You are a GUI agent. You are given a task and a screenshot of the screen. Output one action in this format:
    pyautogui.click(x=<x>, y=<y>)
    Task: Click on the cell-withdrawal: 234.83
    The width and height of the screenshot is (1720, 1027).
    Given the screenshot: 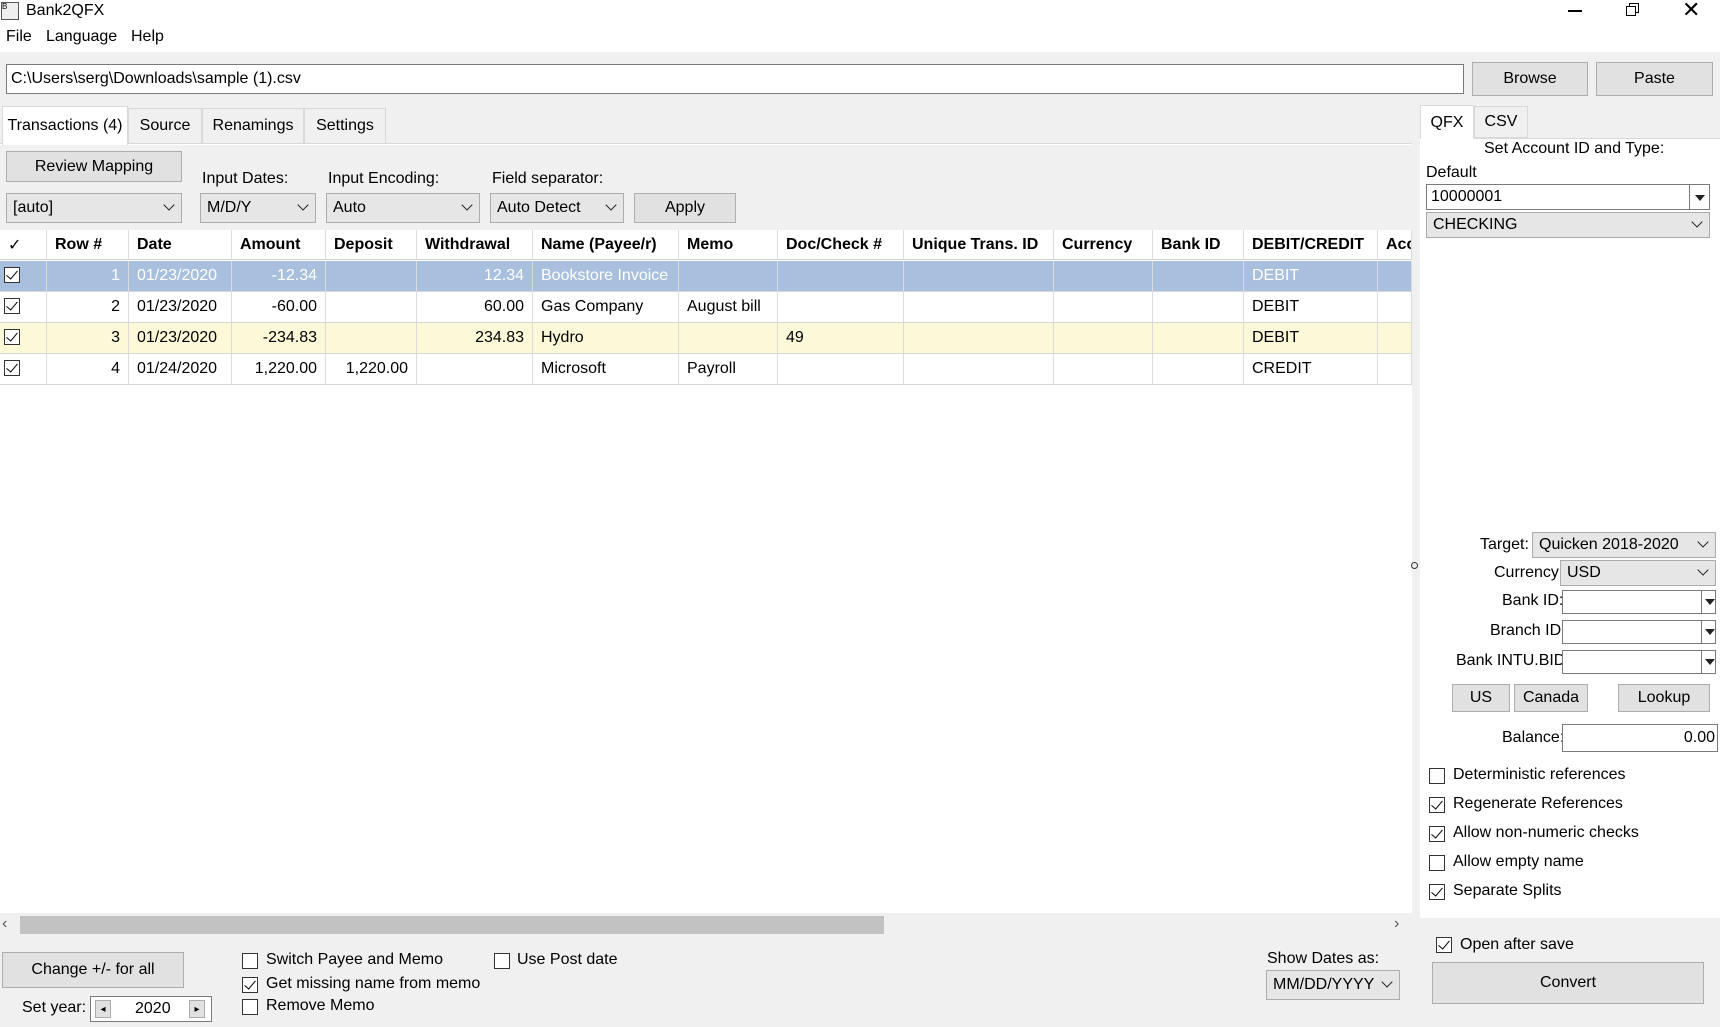 What is the action you would take?
    pyautogui.click(x=475, y=338)
    